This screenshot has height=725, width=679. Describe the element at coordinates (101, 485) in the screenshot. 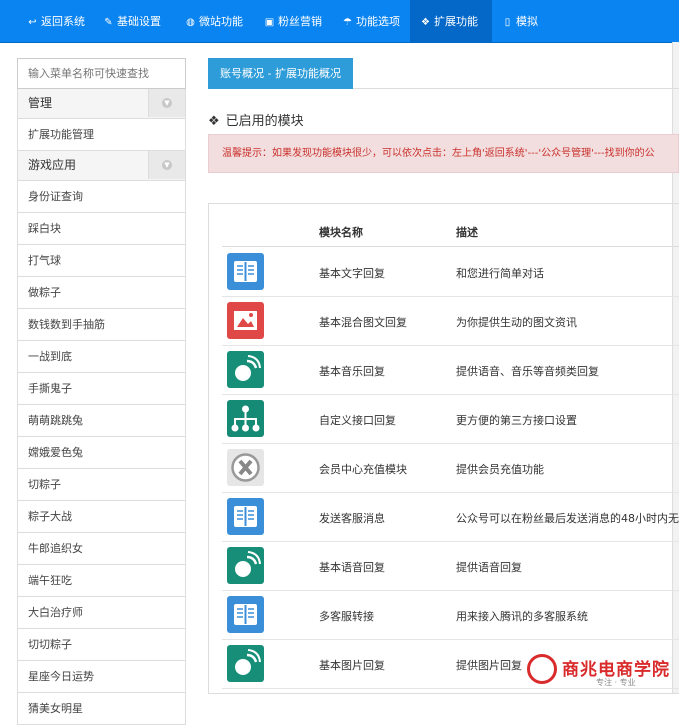

I see `sidebar-item: 切粽子` at that location.